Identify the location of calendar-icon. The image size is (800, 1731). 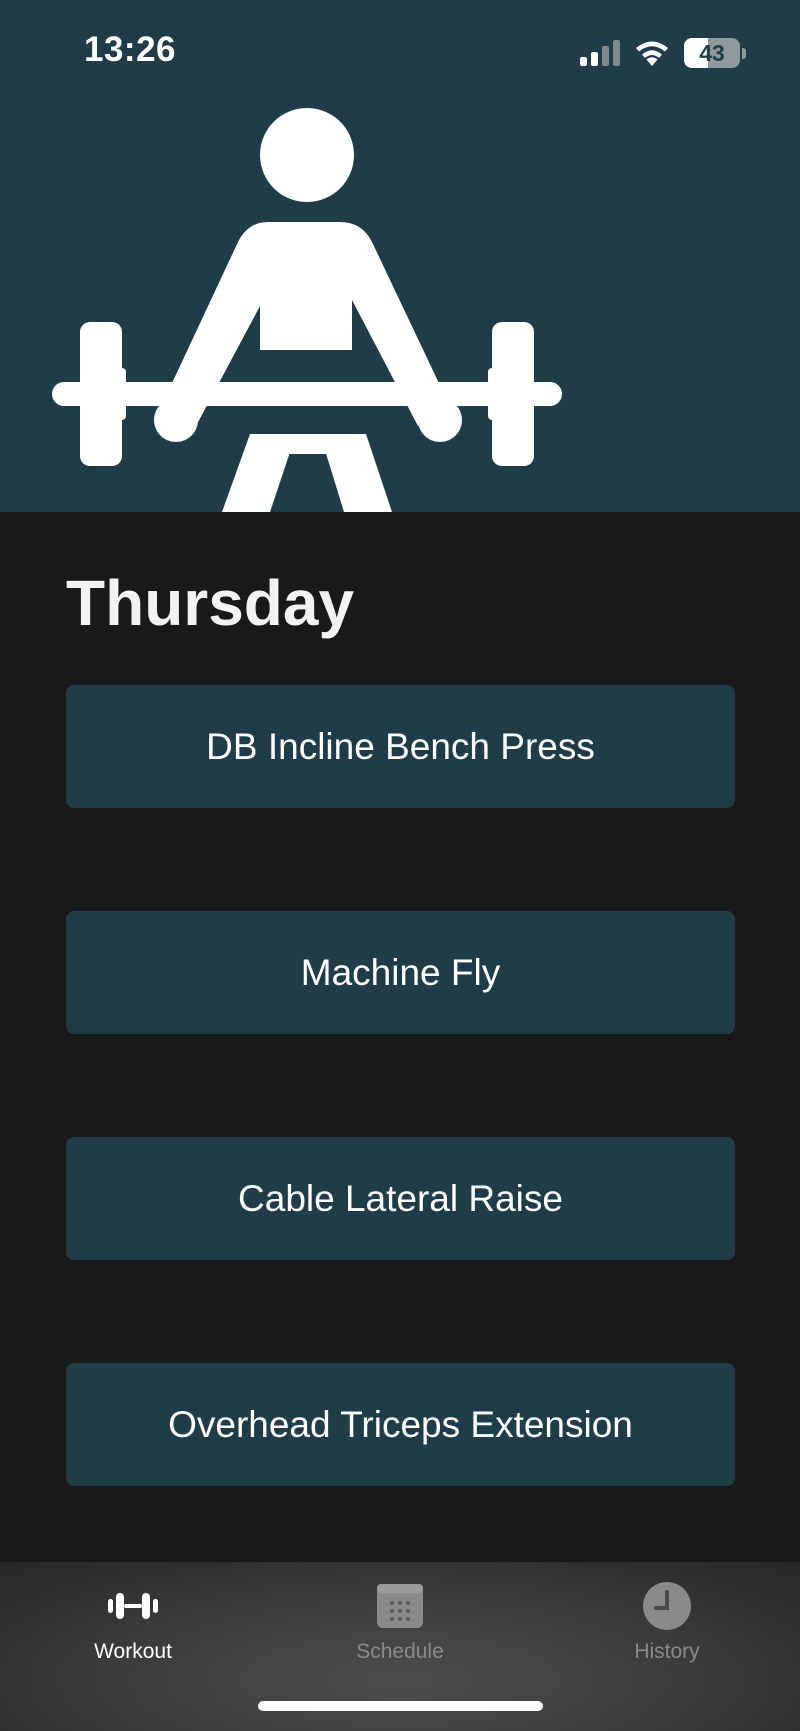
(400, 1606).